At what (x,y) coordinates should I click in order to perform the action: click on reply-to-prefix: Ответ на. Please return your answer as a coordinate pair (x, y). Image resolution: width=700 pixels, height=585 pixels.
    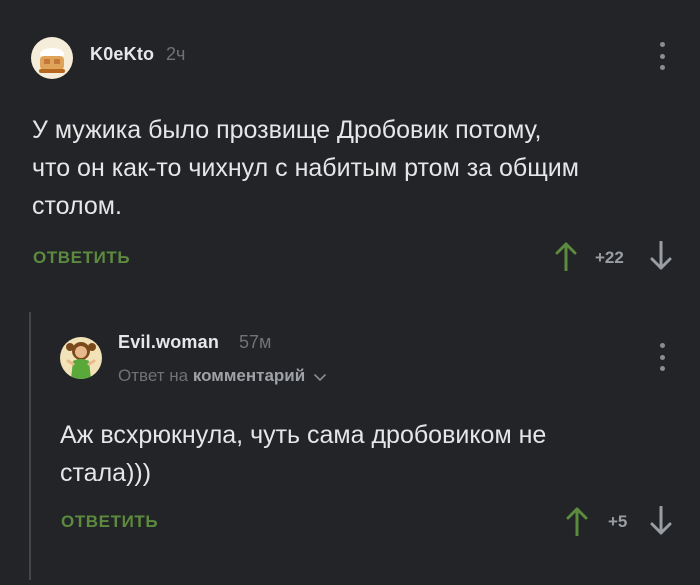
    Looking at the image, I should click on (153, 375).